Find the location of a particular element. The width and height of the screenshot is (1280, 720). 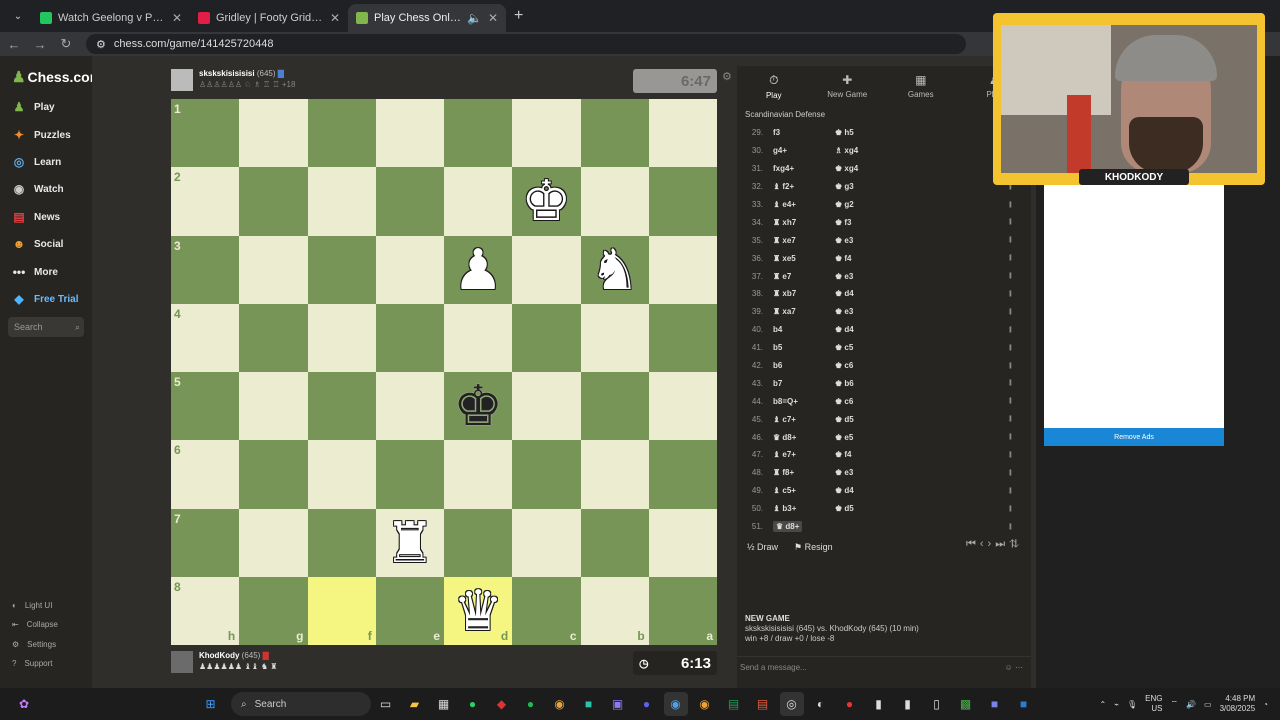

board-square: 4 is located at coordinates (205, 337).